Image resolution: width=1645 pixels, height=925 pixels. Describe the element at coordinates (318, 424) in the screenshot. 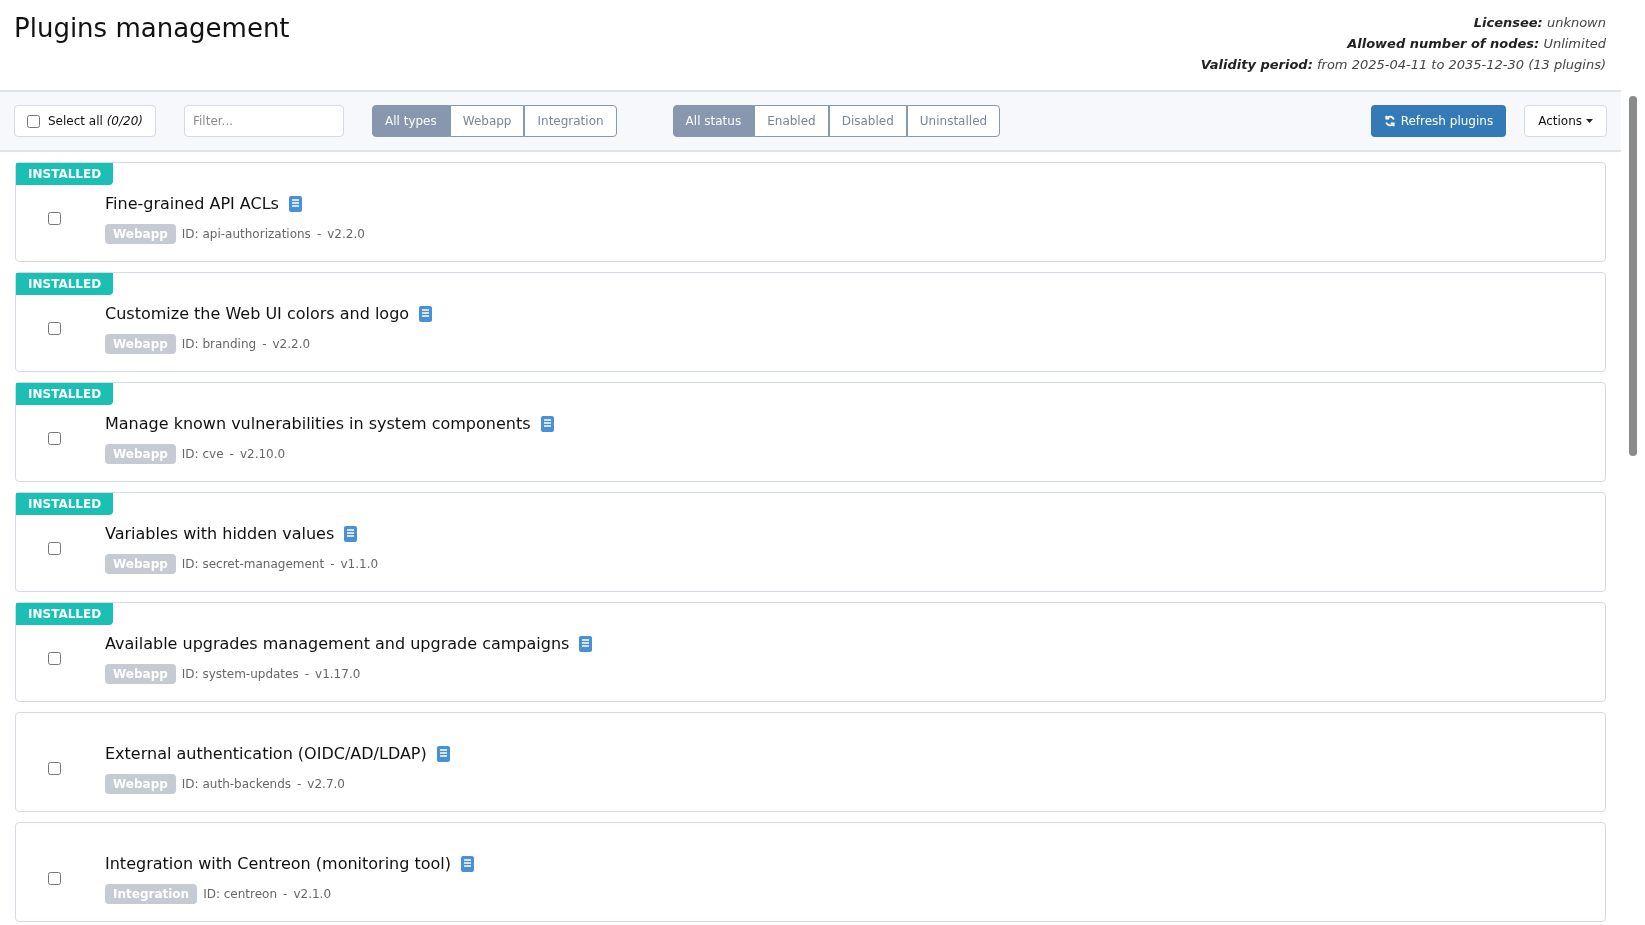

I see `plugin-name: Manage known vulnerabilities in system components` at that location.